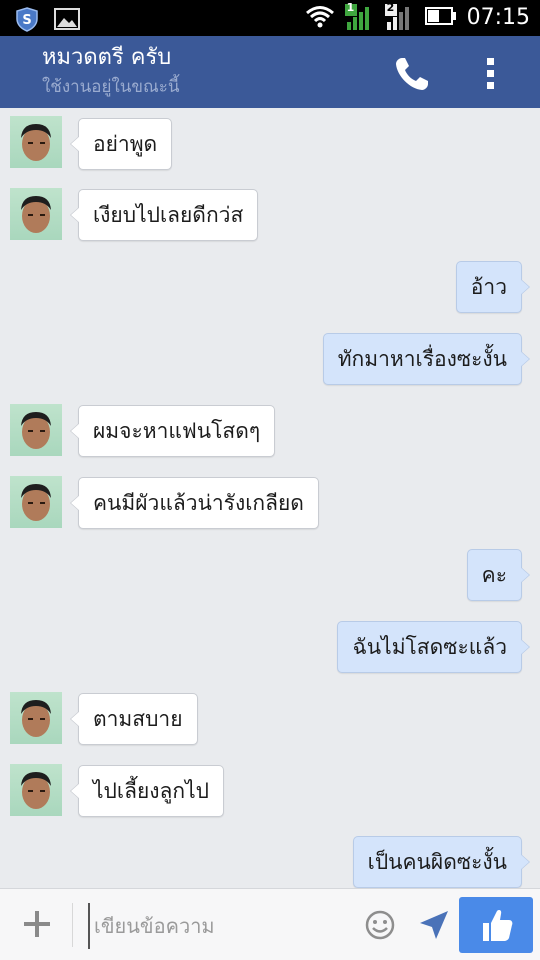 The width and height of the screenshot is (540, 960). Describe the element at coordinates (134, 719) in the screenshot. I see `message-bubble-incoming: ตามสบาย` at that location.